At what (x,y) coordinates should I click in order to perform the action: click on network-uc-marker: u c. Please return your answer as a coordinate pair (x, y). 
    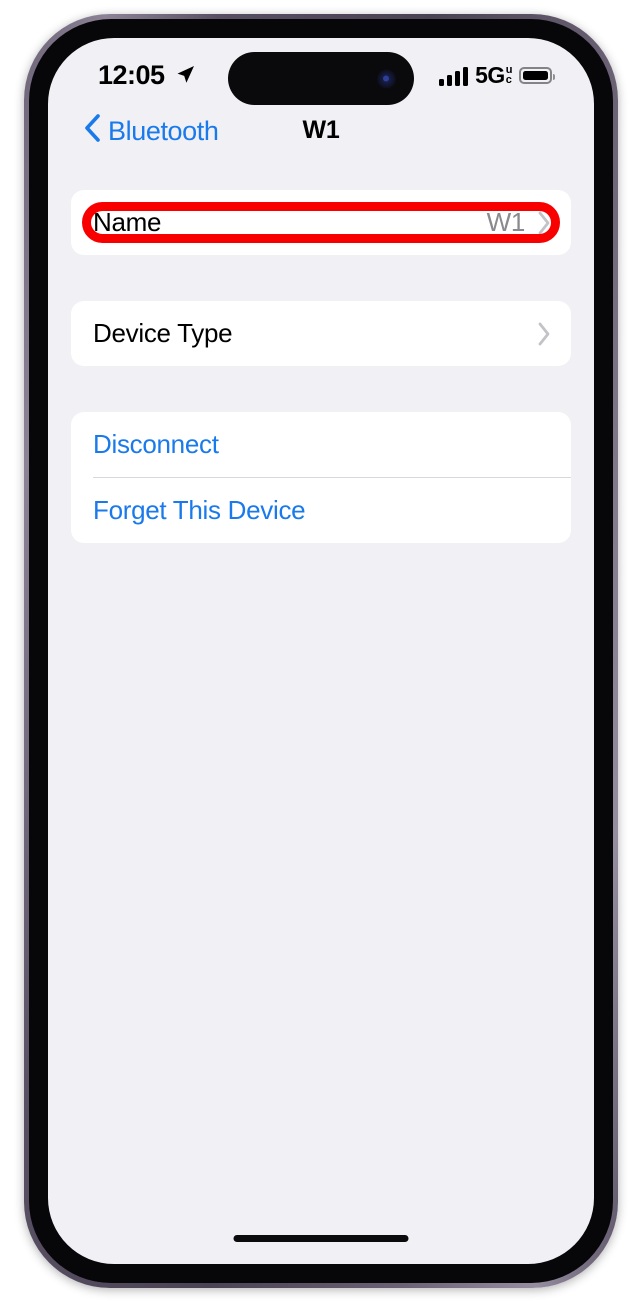
    Looking at the image, I should click on (509, 75).